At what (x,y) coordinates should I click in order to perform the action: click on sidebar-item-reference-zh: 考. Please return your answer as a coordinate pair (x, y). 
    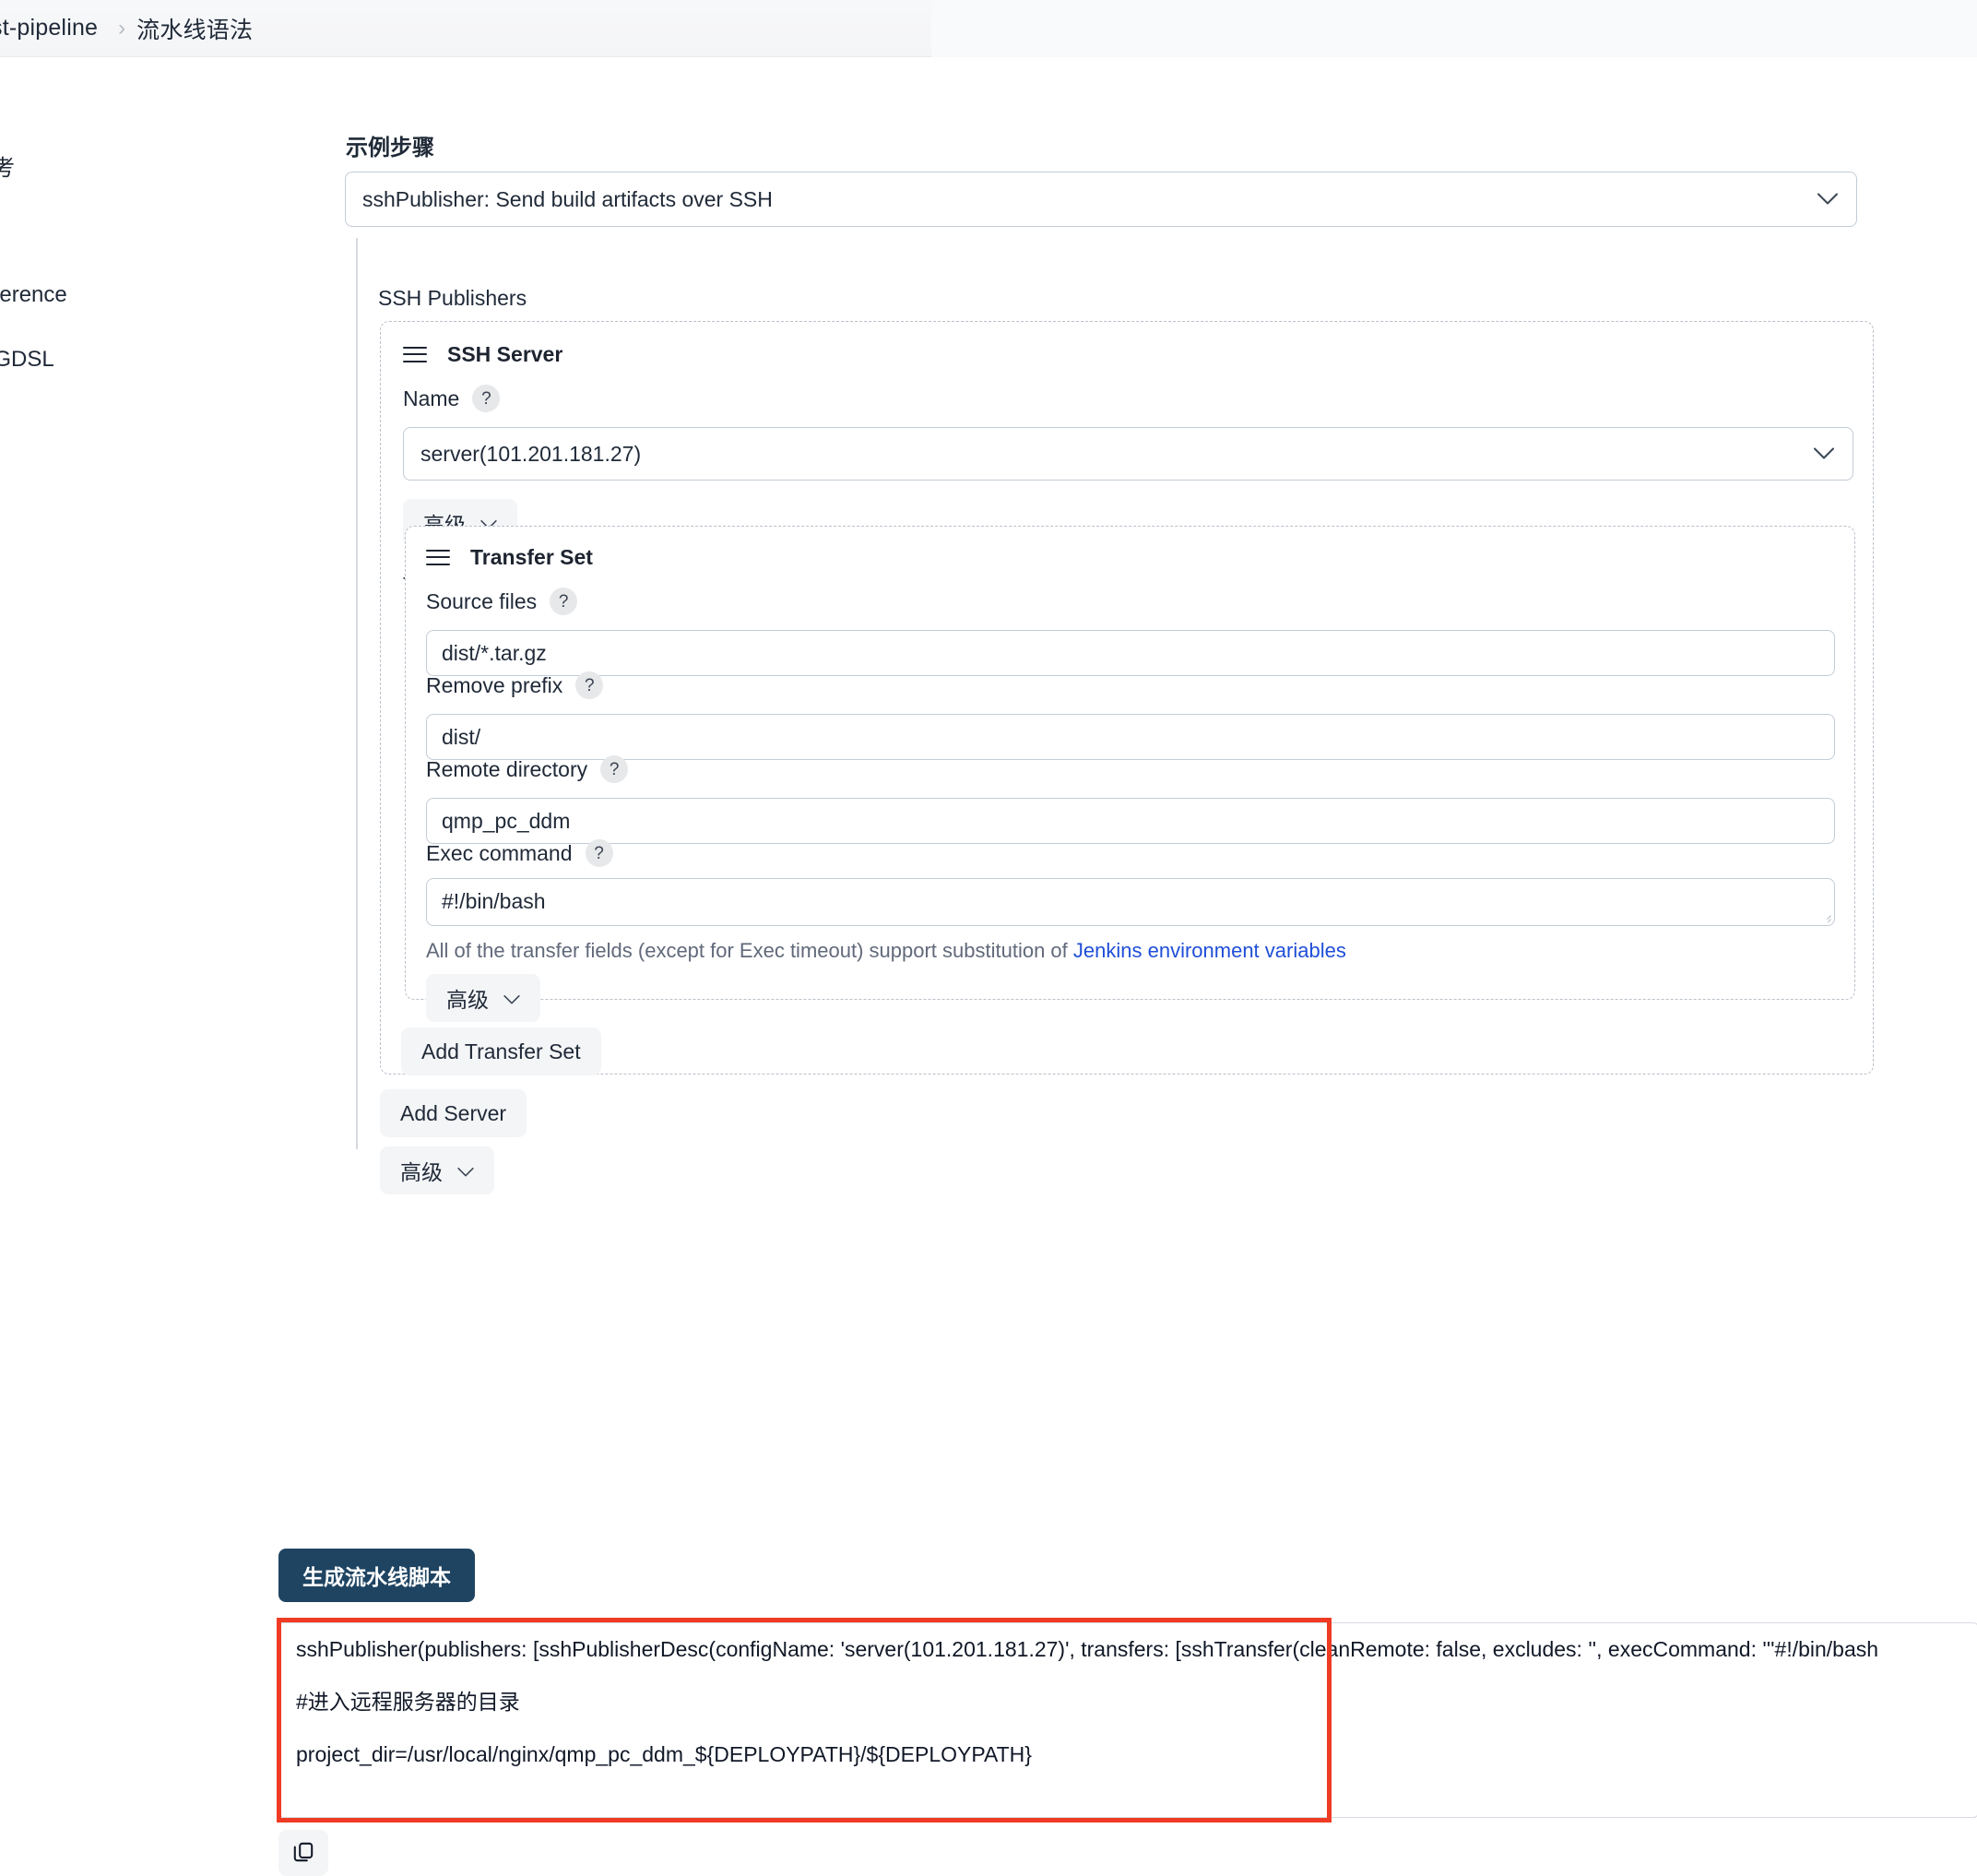
    Looking at the image, I should click on (7, 166).